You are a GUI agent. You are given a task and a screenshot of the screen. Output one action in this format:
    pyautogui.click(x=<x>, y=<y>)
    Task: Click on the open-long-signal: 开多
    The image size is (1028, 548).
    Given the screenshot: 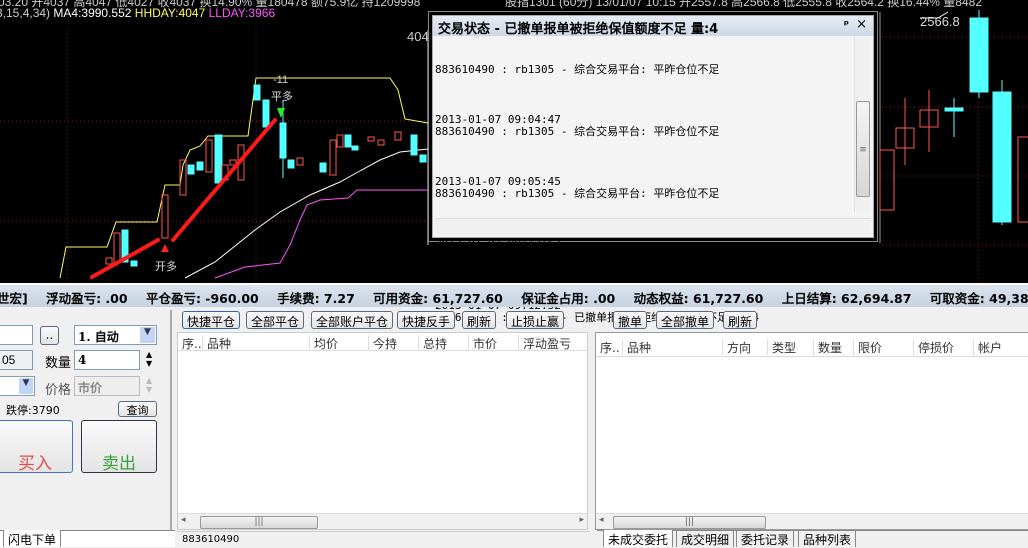 What is the action you would take?
    pyautogui.click(x=166, y=267)
    